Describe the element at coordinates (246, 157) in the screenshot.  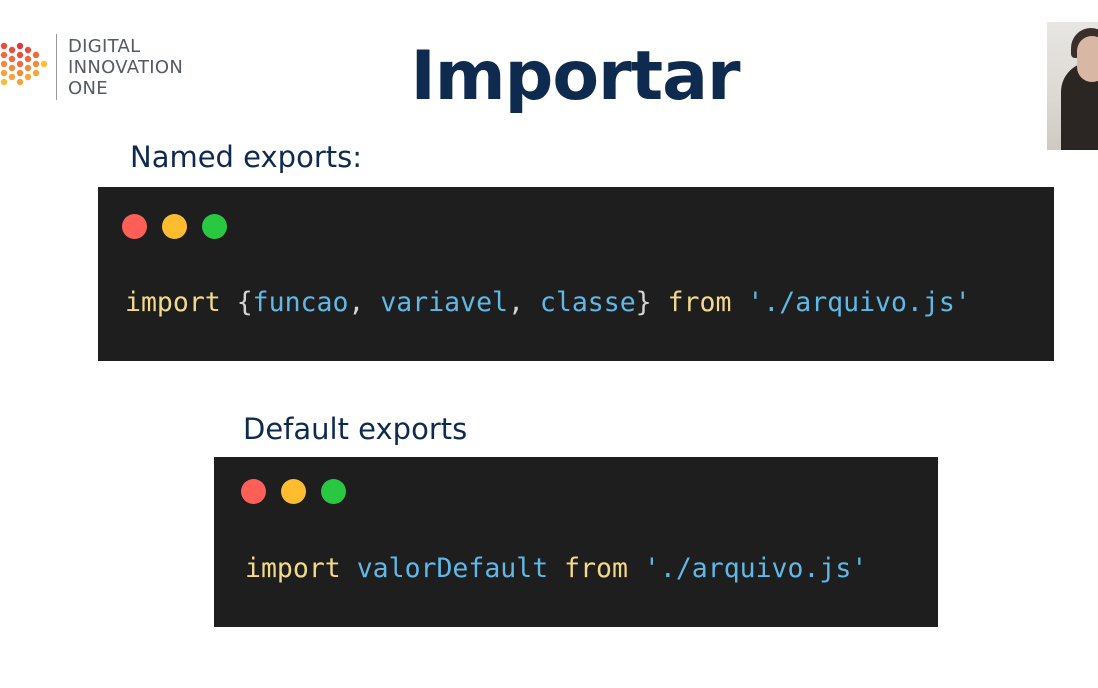
I see `named-exports-label: Named exports:` at that location.